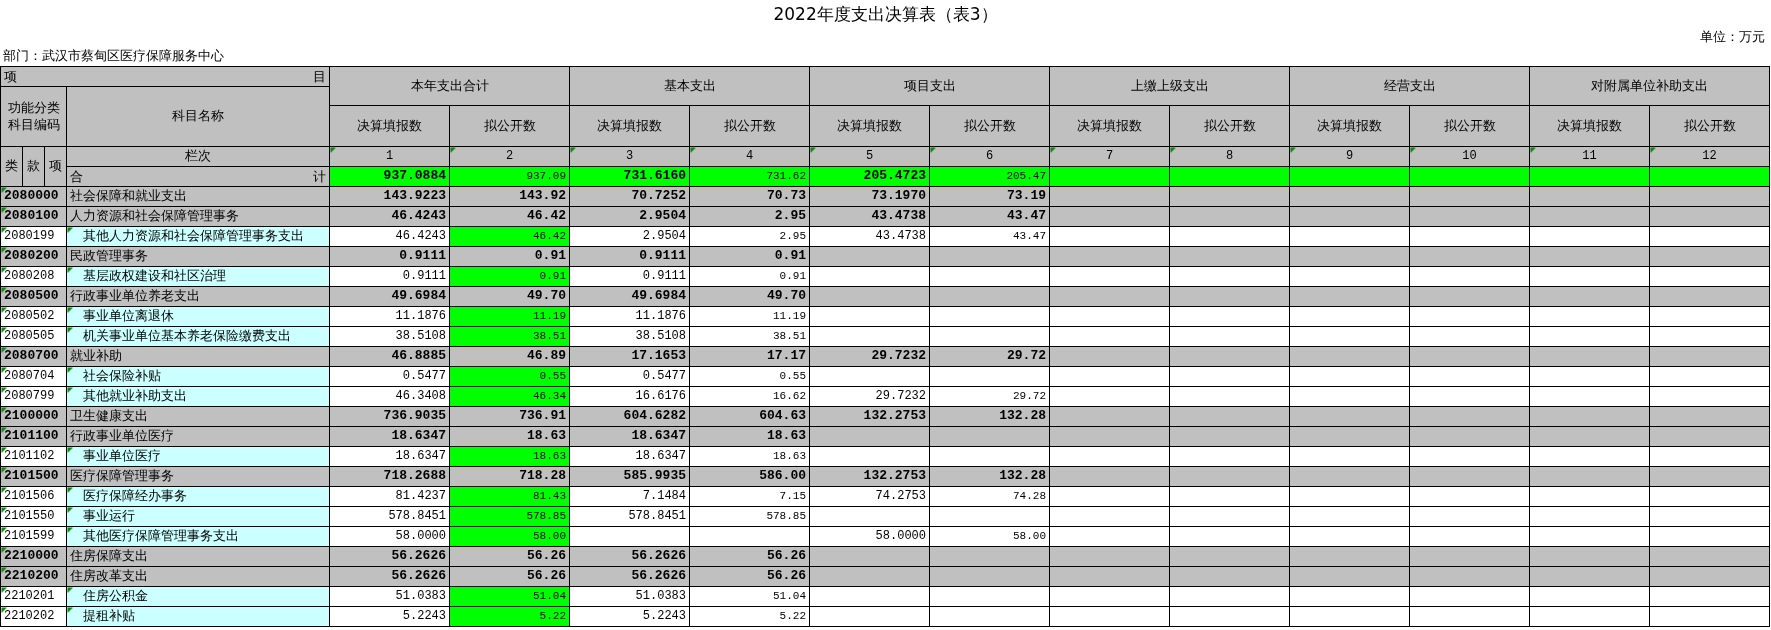  I want to click on column-group-header: 对附属单位补助支出, so click(1649, 86).